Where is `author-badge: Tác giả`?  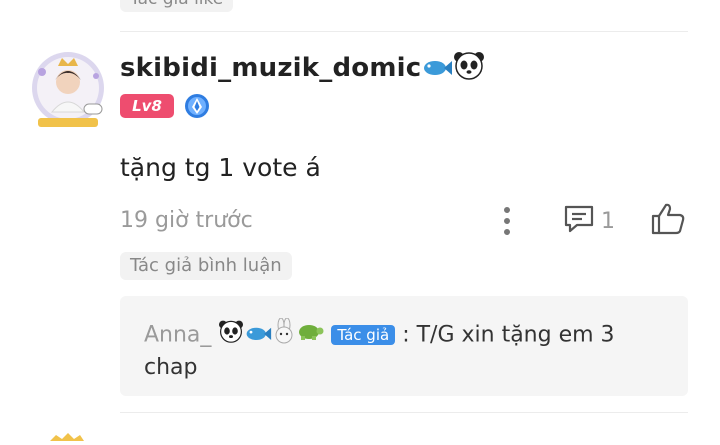 author-badge: Tác giả is located at coordinates (363, 334).